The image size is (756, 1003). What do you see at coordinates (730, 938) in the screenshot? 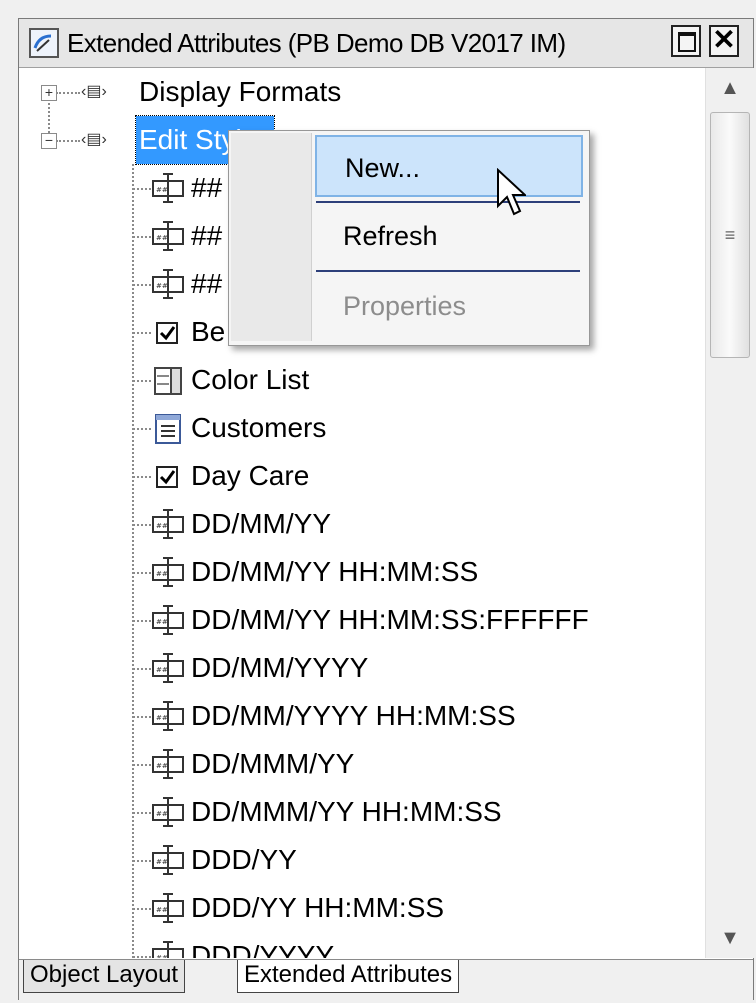
I see `scroll-down-icon: ▼` at bounding box center [730, 938].